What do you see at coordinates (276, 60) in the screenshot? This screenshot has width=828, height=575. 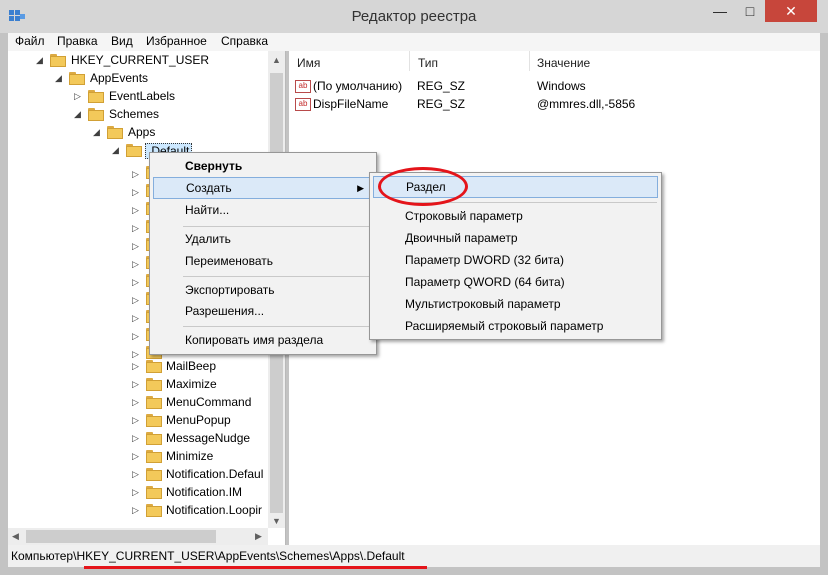 I see `scroll-up-icon: ▲` at bounding box center [276, 60].